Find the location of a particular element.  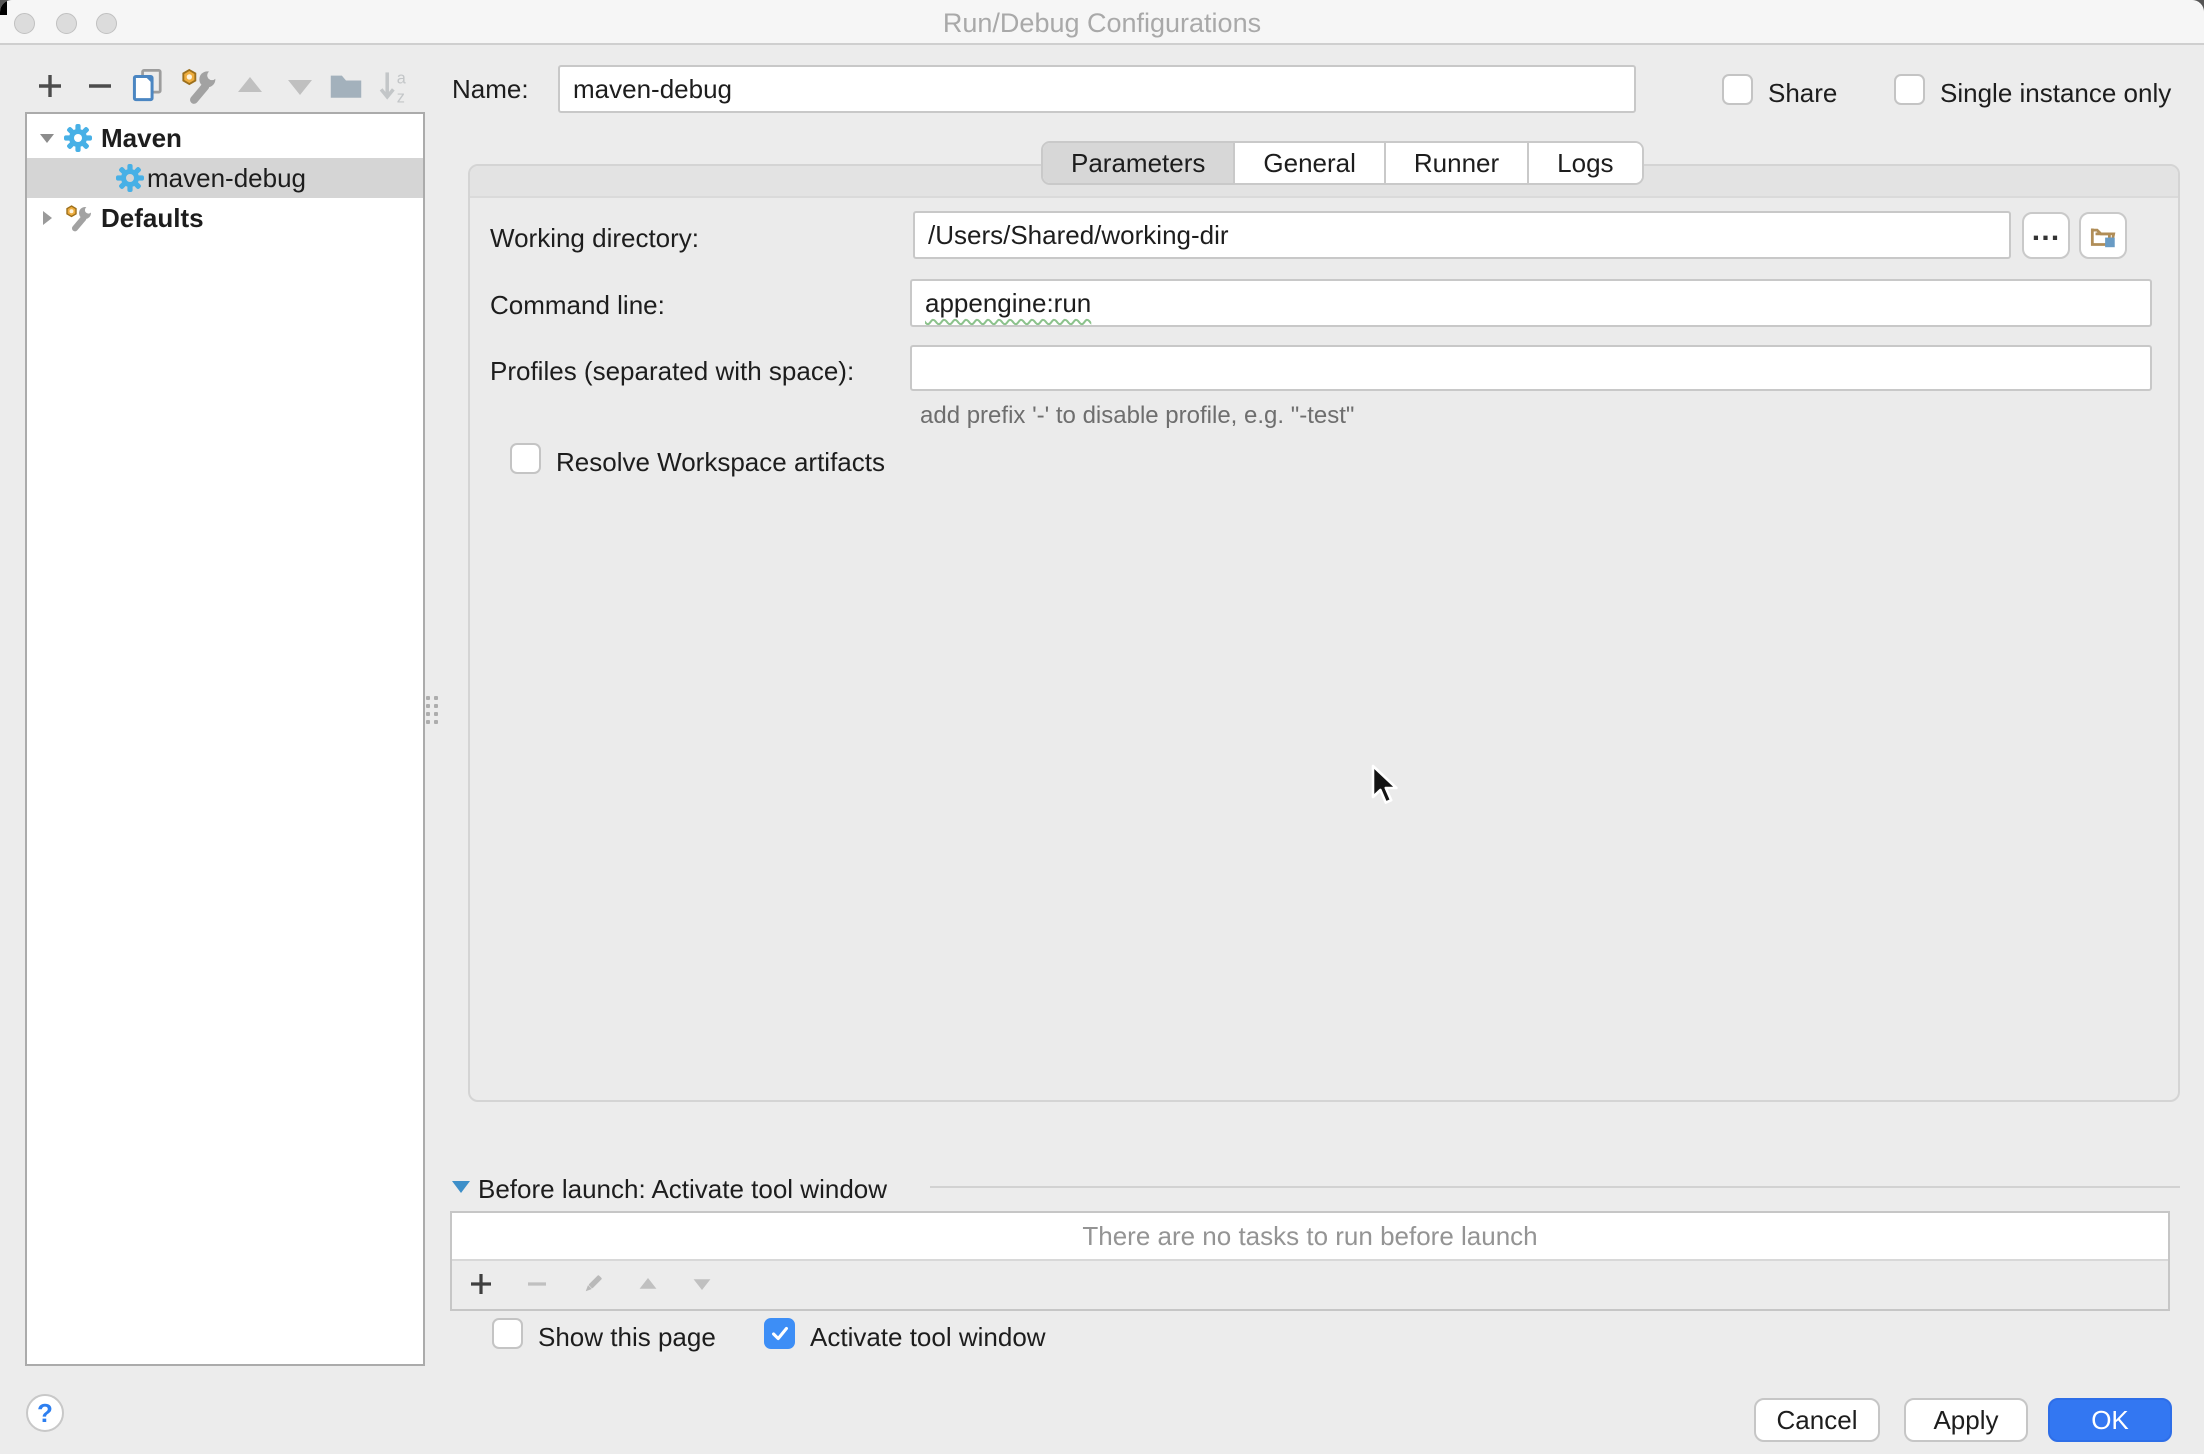

command-line-label: Command line: is located at coordinates (577, 305).